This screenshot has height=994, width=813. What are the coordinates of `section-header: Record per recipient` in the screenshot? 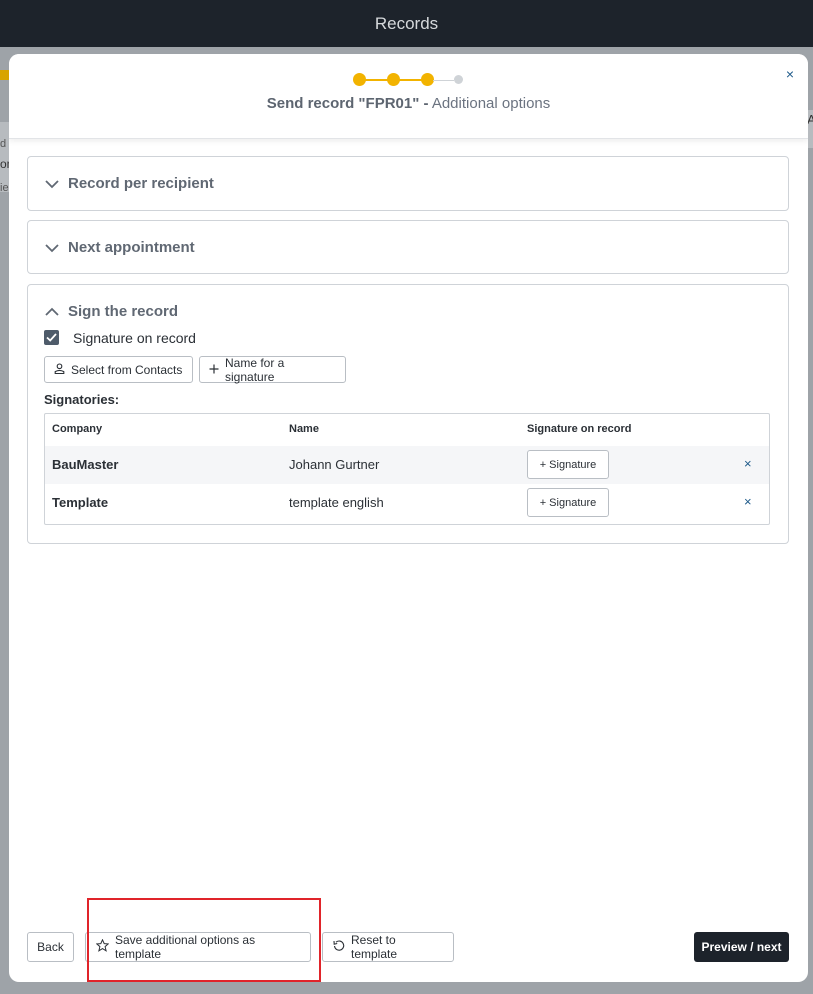 It's located at (129, 183).